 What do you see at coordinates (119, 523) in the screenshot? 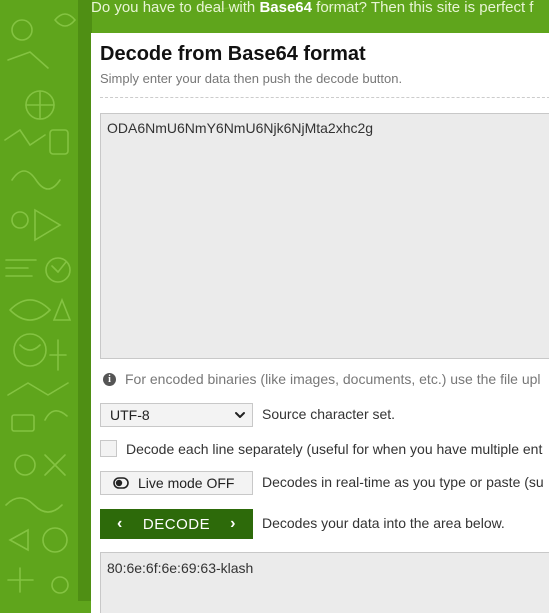
I see `chevron-left-icon: ‹` at bounding box center [119, 523].